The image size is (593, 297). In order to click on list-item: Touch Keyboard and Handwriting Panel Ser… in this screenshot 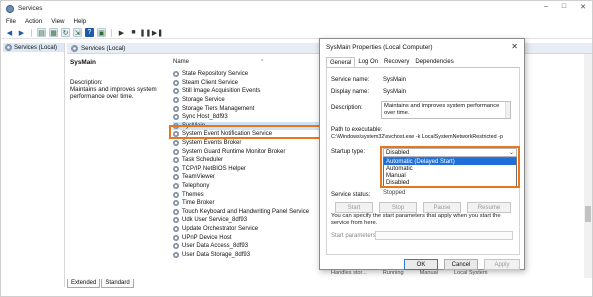, I will do `click(253, 212)`.